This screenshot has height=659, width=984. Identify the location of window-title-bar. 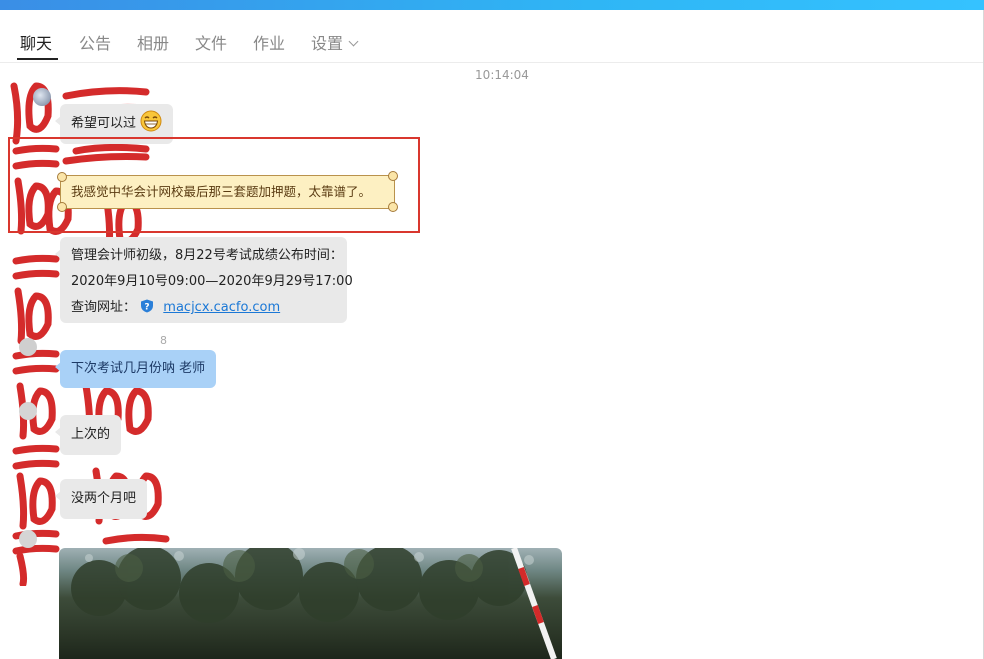
(492, 5).